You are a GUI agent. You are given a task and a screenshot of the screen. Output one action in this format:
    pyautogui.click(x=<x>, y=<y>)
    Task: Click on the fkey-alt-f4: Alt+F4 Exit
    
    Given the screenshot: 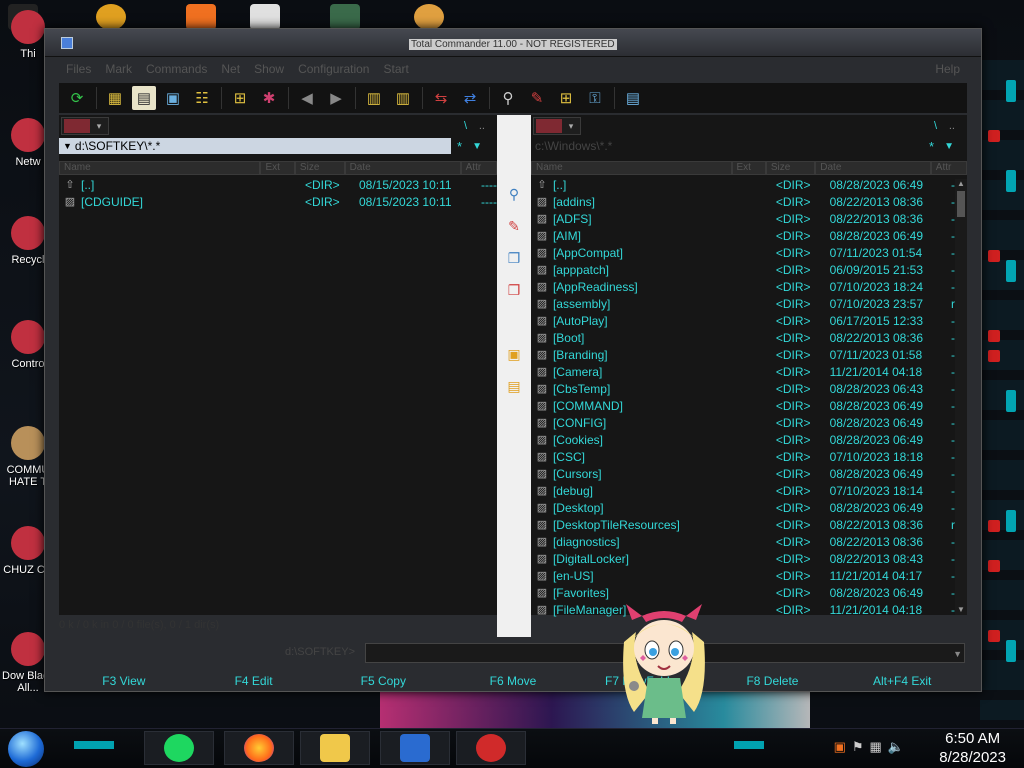 What is the action you would take?
    pyautogui.click(x=902, y=680)
    